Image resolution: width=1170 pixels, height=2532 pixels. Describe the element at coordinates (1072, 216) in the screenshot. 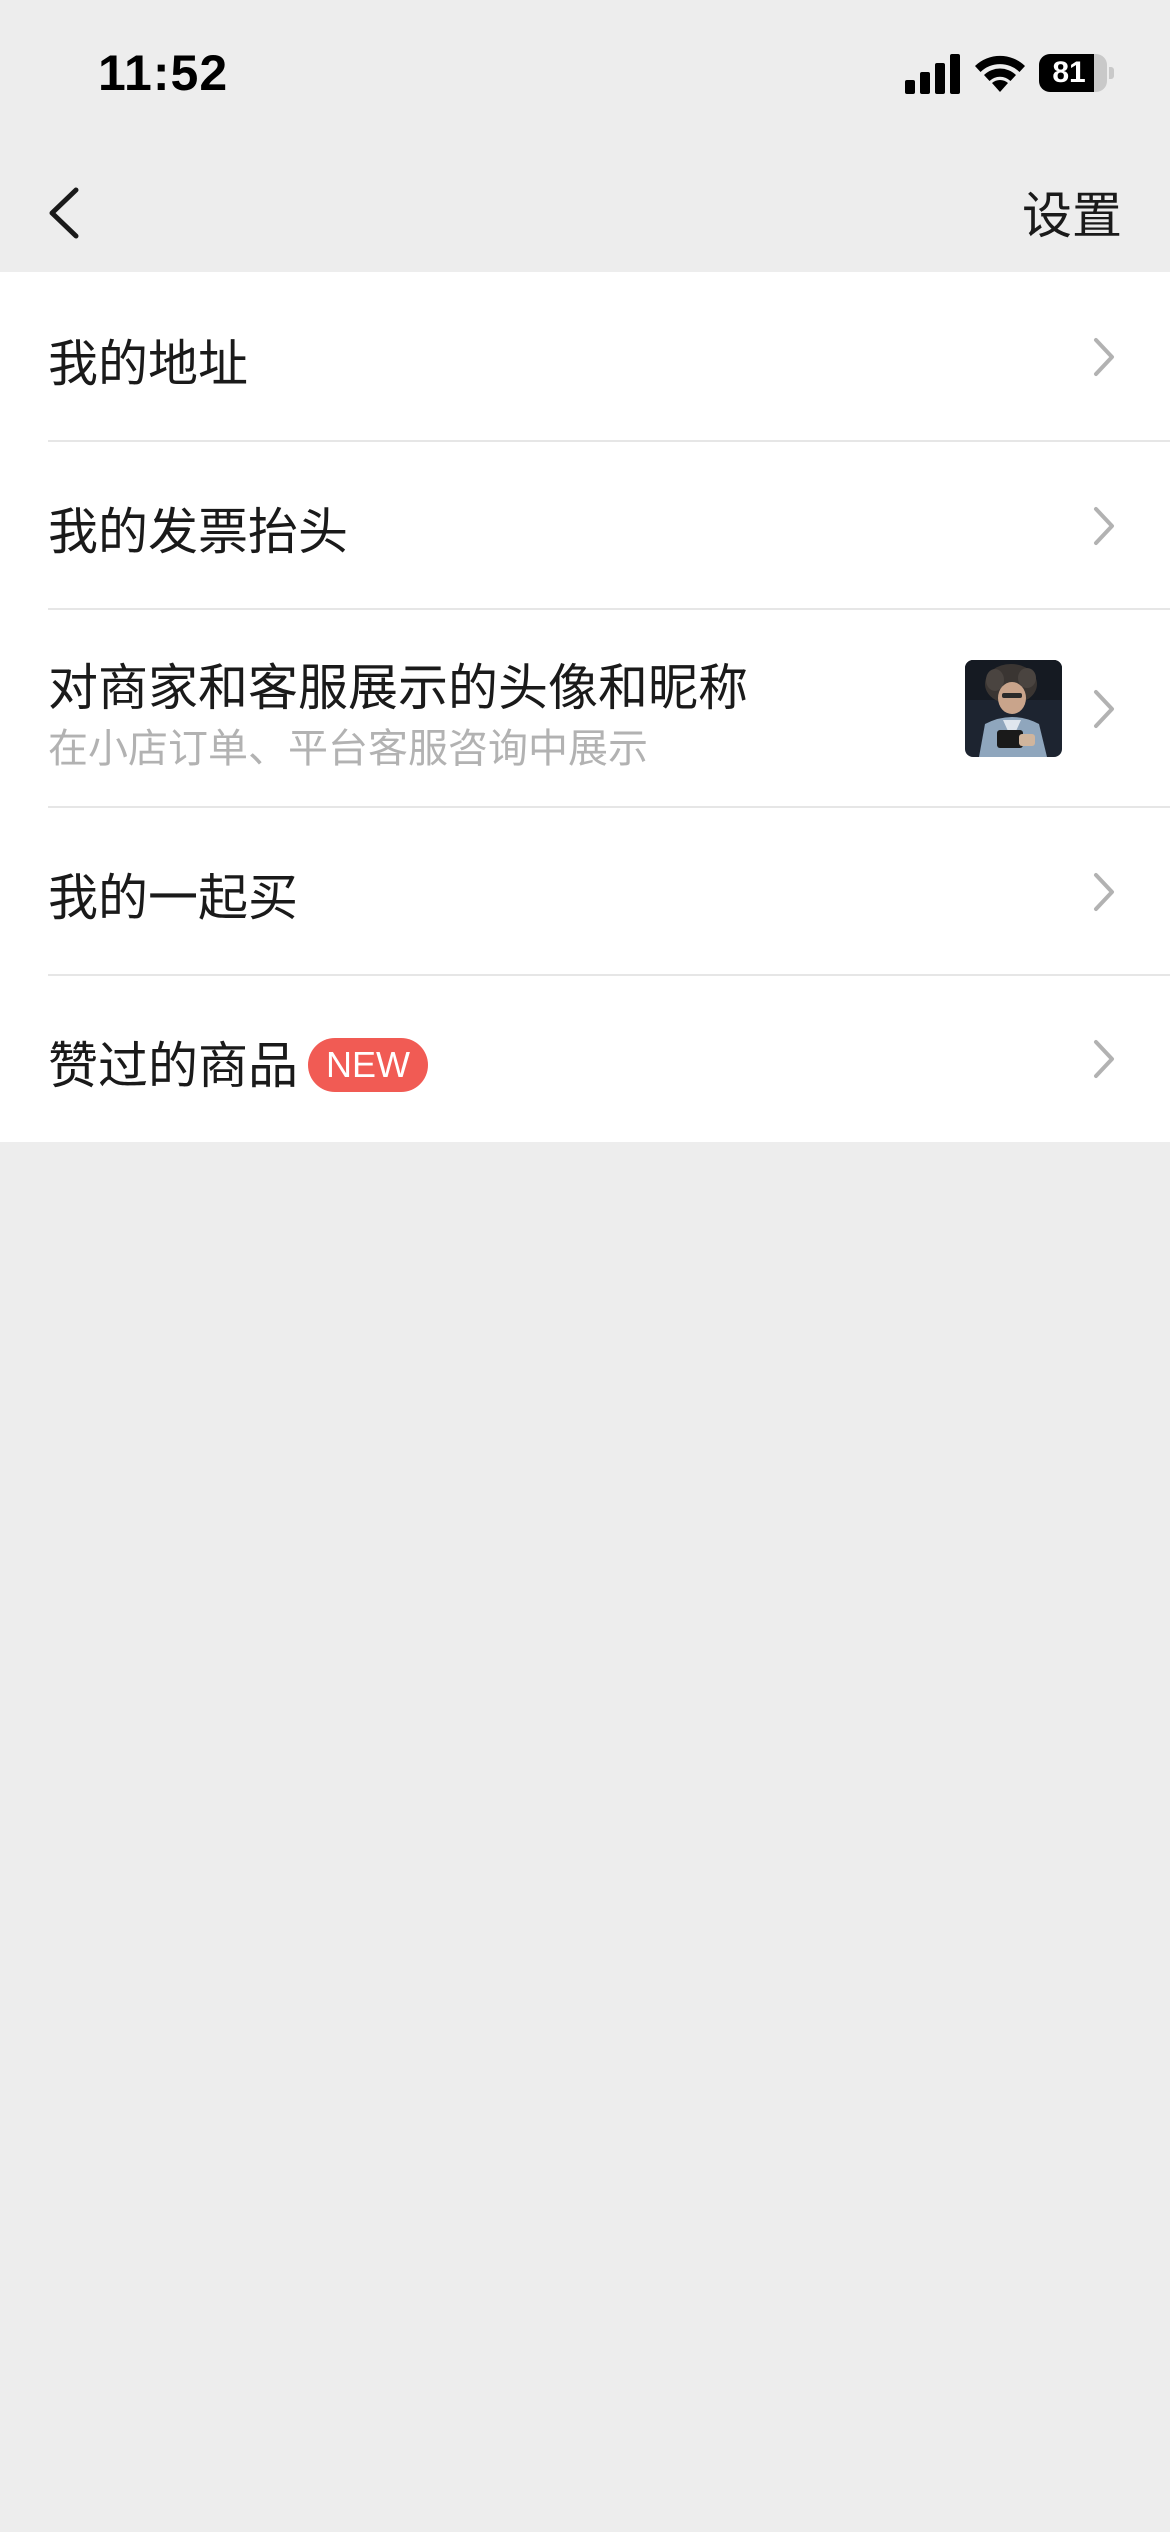

I see `page-title: 设置` at that location.